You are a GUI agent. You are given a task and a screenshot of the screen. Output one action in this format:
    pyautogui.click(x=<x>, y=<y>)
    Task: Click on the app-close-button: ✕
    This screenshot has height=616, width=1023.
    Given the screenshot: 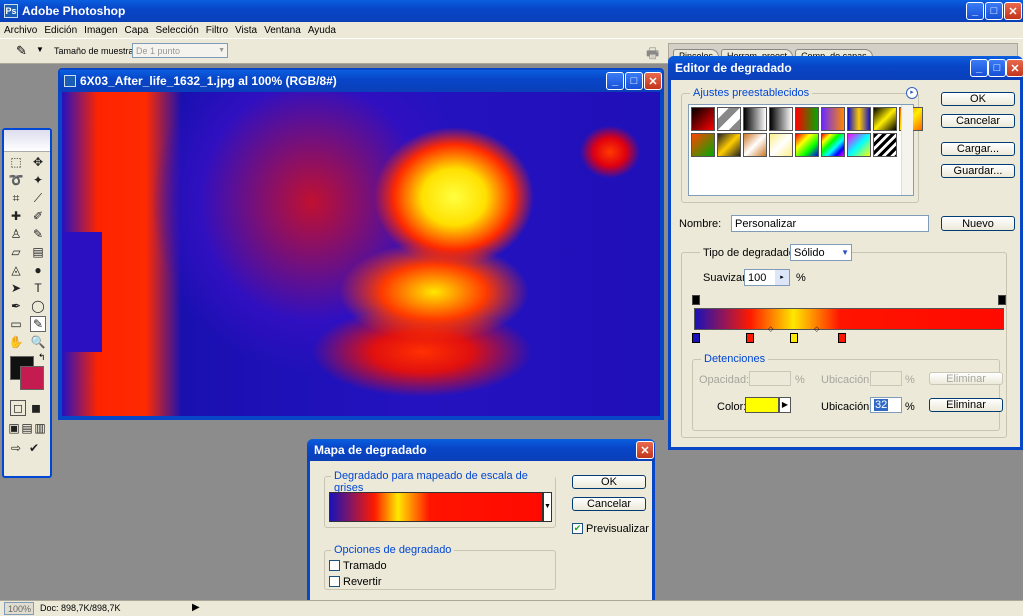 What is the action you would take?
    pyautogui.click(x=1013, y=11)
    